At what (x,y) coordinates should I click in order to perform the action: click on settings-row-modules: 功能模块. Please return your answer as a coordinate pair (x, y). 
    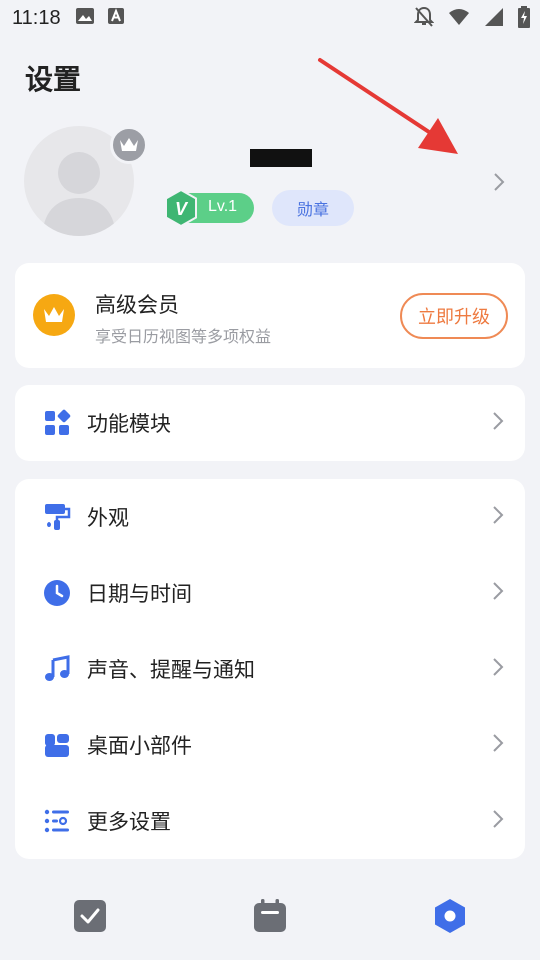
    Looking at the image, I should click on (270, 423).